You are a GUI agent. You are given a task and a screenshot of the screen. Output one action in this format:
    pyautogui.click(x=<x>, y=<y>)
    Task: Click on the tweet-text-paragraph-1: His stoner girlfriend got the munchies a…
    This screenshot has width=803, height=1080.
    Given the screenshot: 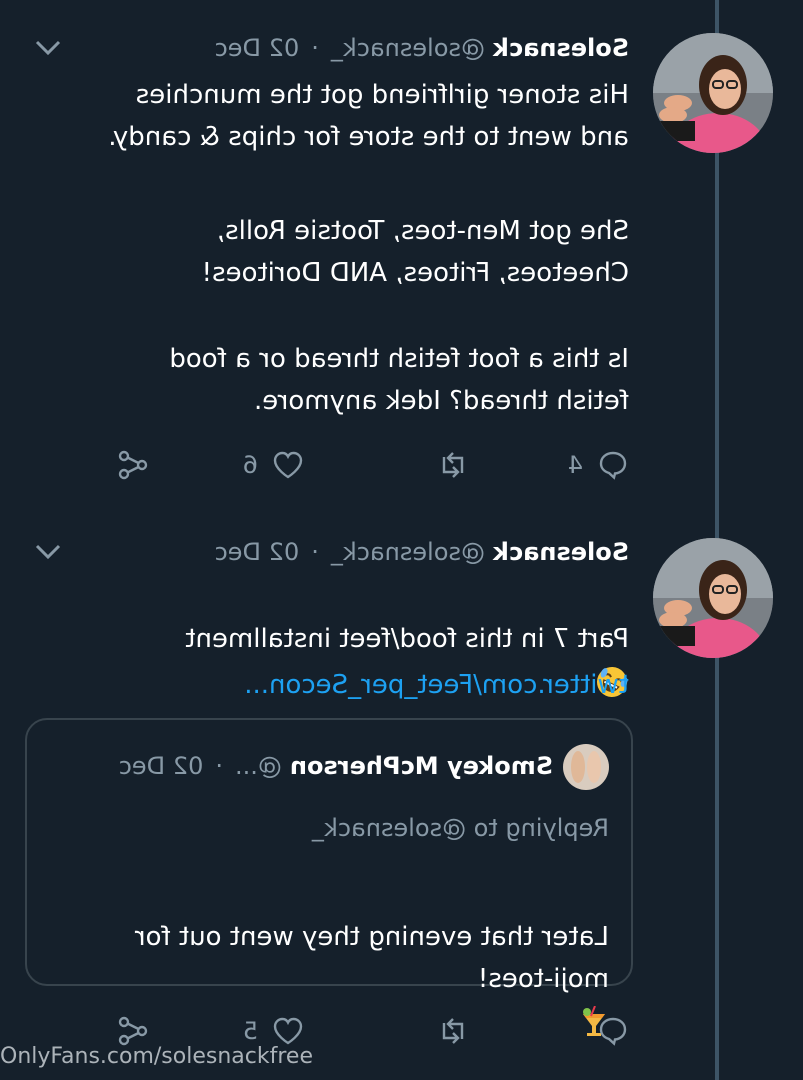 What is the action you would take?
    pyautogui.click(x=368, y=116)
    